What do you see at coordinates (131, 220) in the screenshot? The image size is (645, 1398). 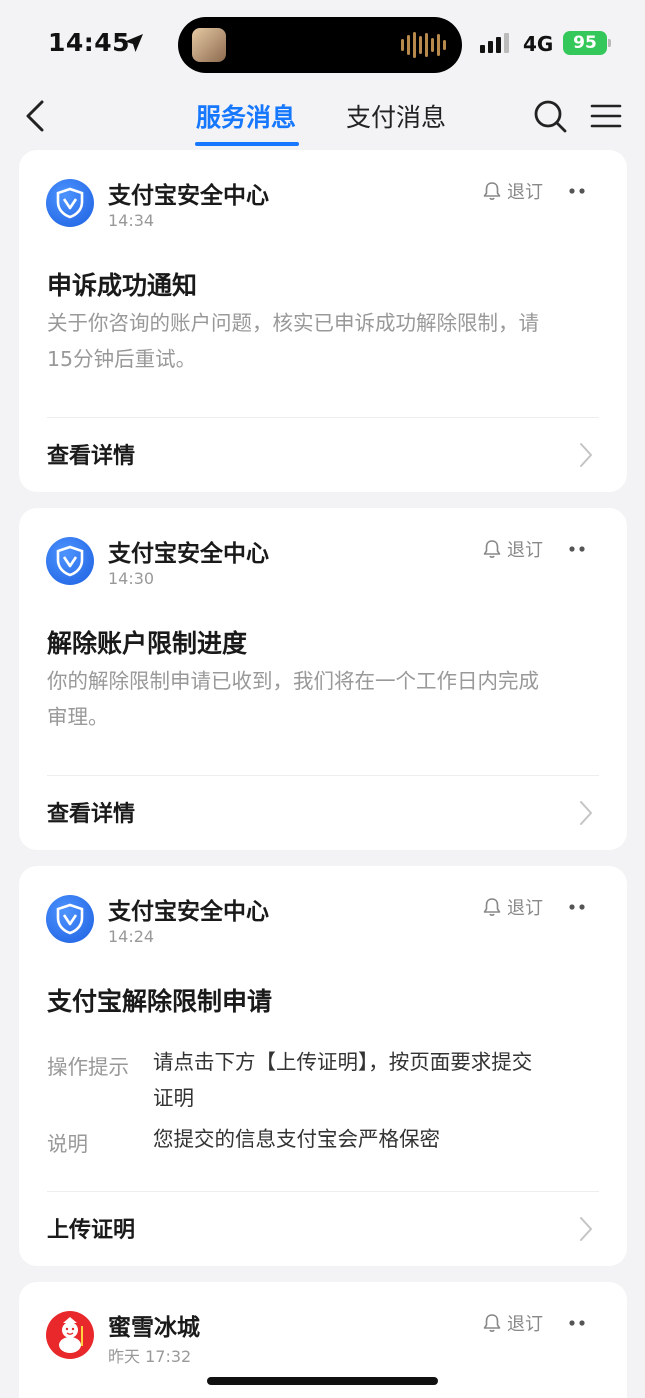 I see `message-time: 14:34` at bounding box center [131, 220].